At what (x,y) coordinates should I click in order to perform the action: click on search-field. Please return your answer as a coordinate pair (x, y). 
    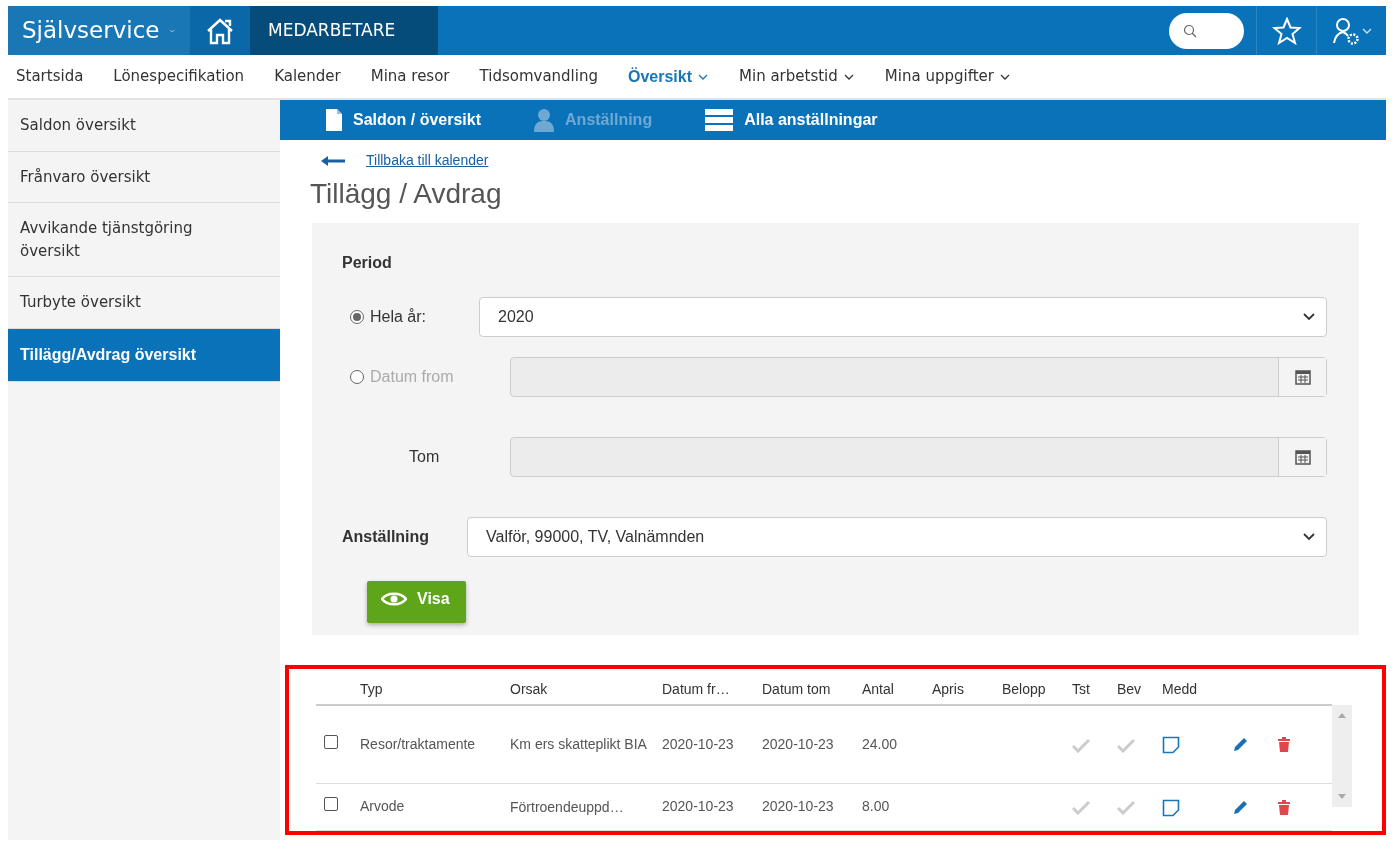
    Looking at the image, I should click on (1206, 30).